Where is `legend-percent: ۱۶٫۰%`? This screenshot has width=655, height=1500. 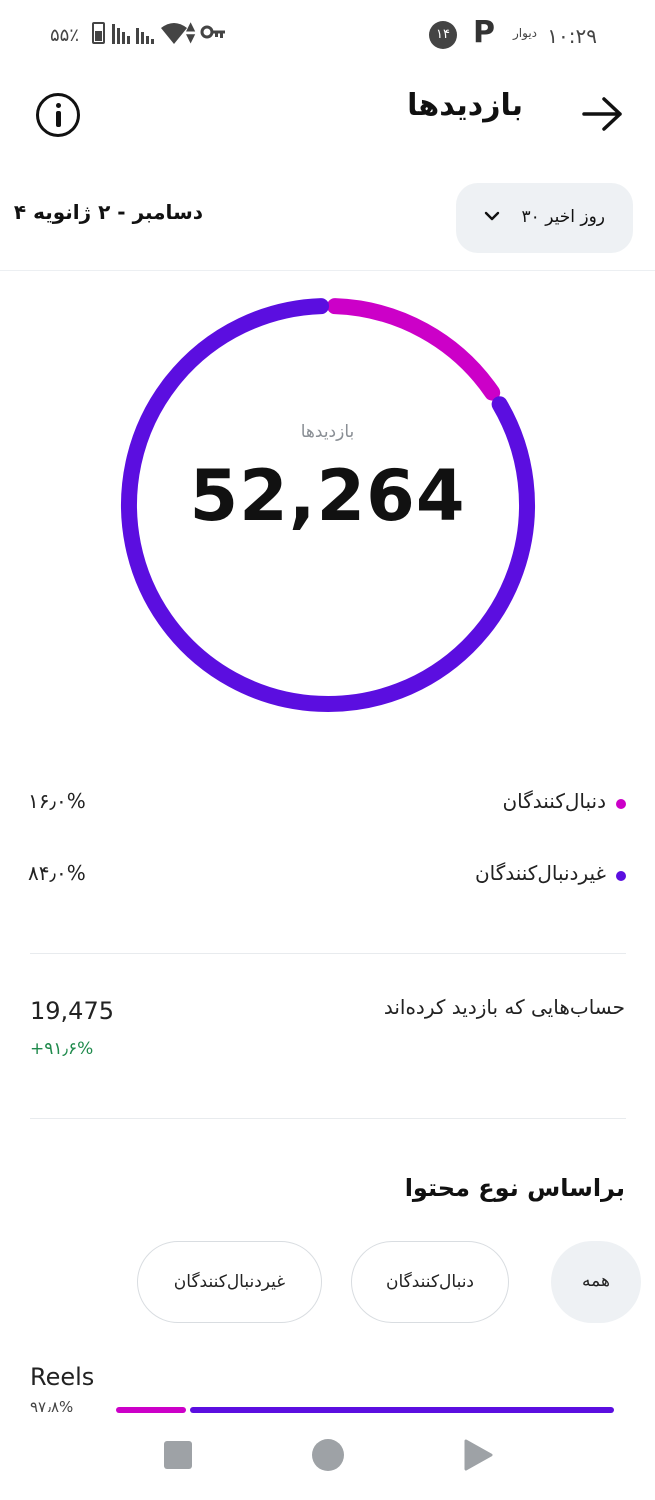 legend-percent: ۱۶٫۰% is located at coordinates (57, 801).